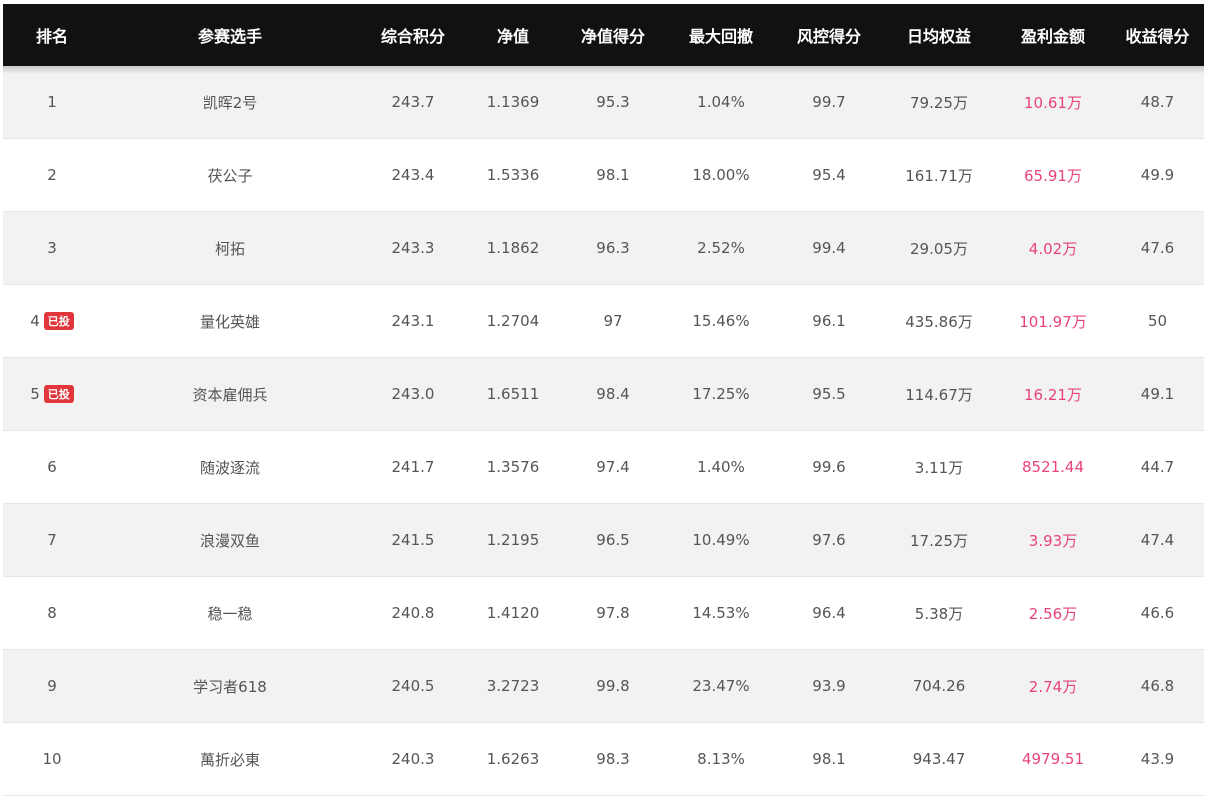 The image size is (1209, 804). I want to click on col-header-profit: 盈利金额, so click(1053, 35).